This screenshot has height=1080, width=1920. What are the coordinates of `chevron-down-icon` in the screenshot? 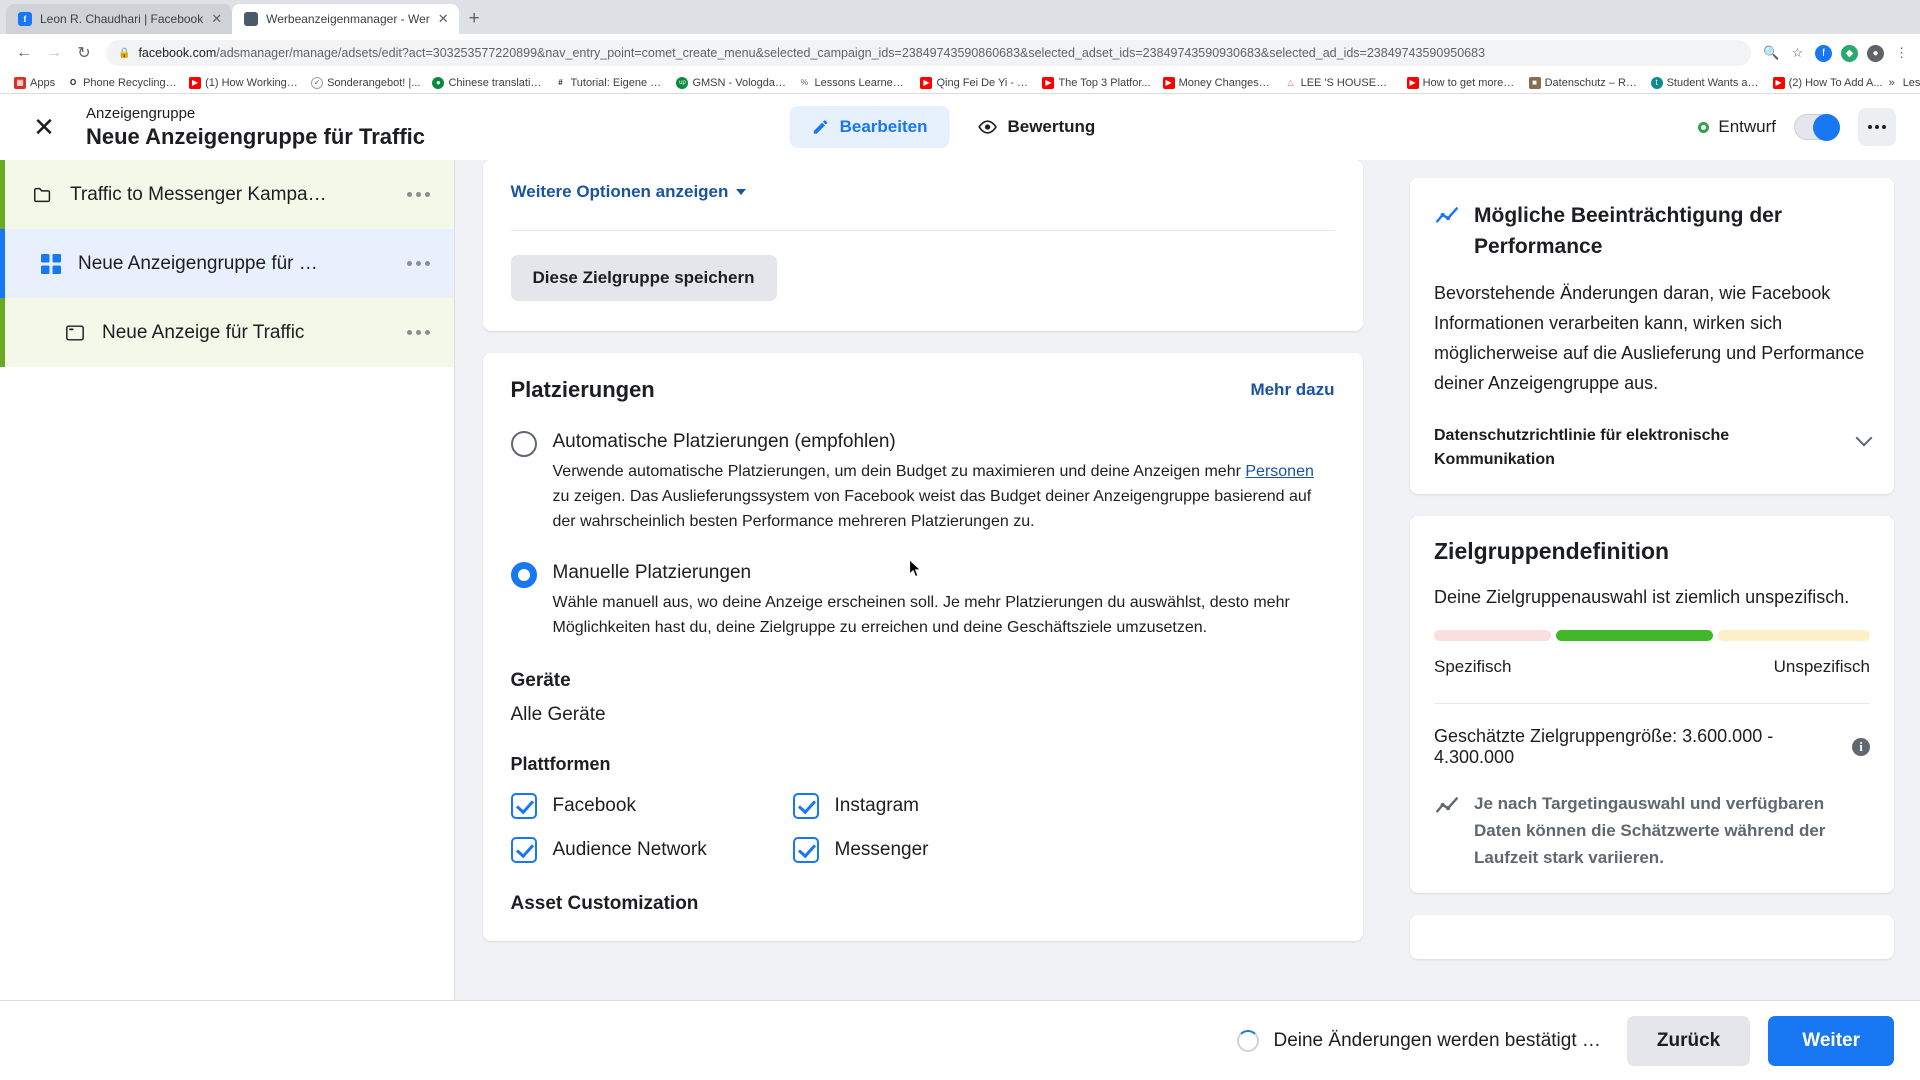 It's located at (1864, 438).